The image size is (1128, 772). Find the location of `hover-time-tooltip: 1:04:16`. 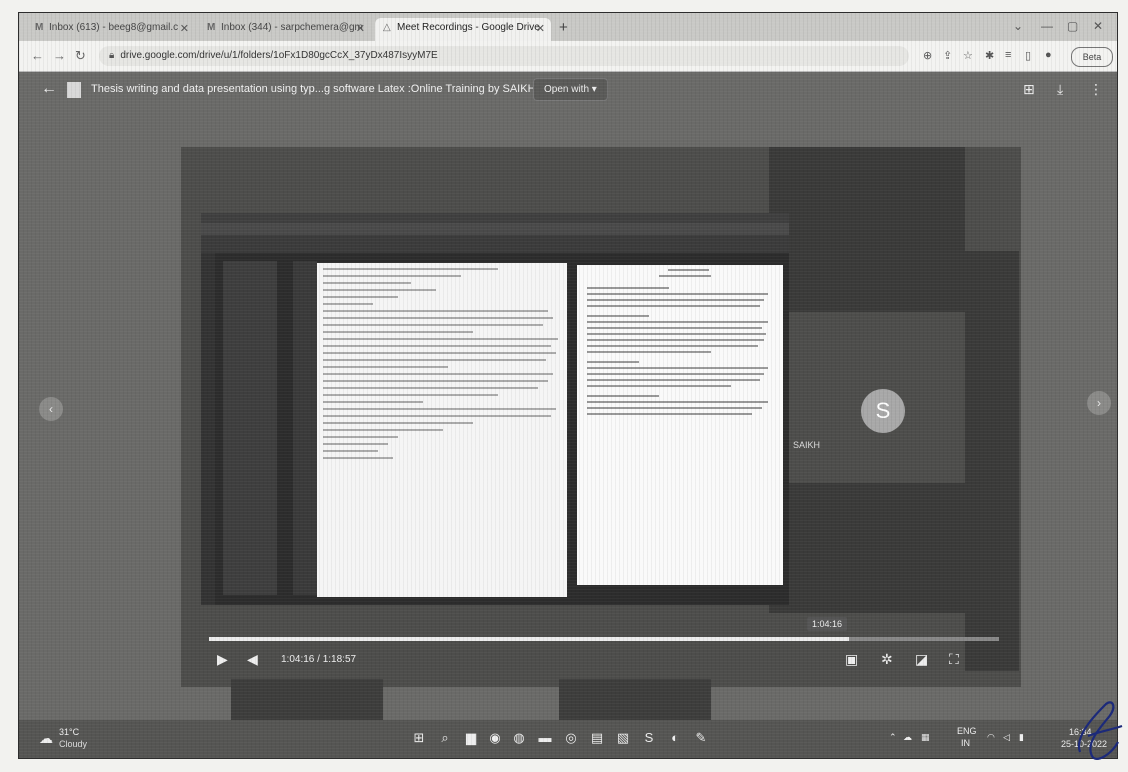

hover-time-tooltip: 1:04:16 is located at coordinates (827, 624).